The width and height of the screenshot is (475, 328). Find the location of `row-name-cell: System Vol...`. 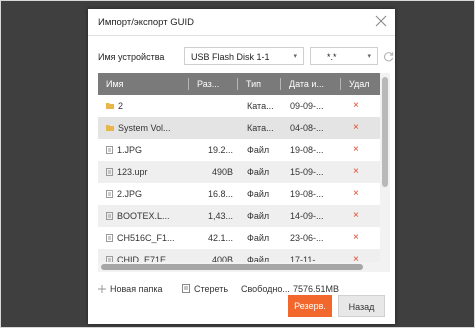

row-name-cell: System Vol... is located at coordinates (149, 128).